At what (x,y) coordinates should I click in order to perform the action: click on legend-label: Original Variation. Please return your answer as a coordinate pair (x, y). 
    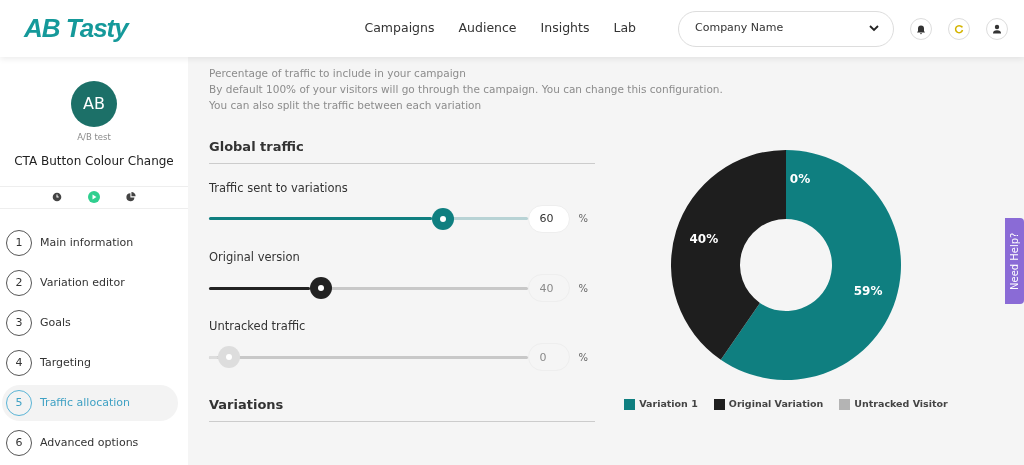
    Looking at the image, I should click on (776, 404).